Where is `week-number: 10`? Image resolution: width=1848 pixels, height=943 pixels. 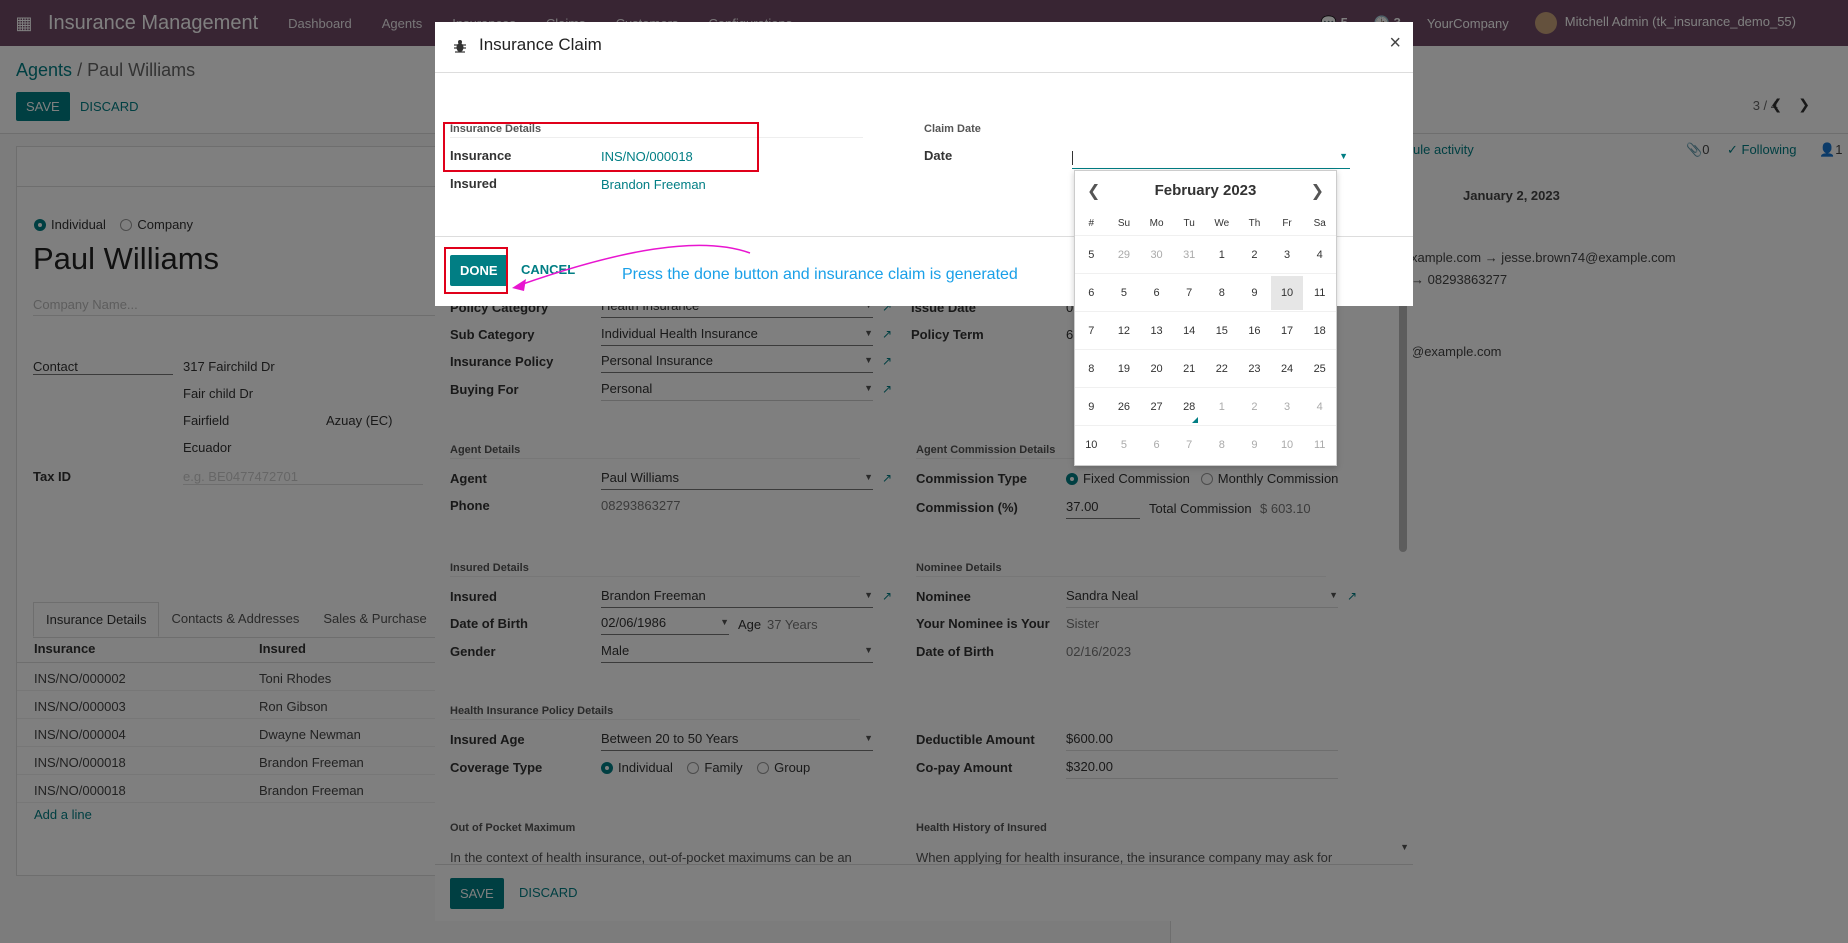 week-number: 10 is located at coordinates (1091, 444).